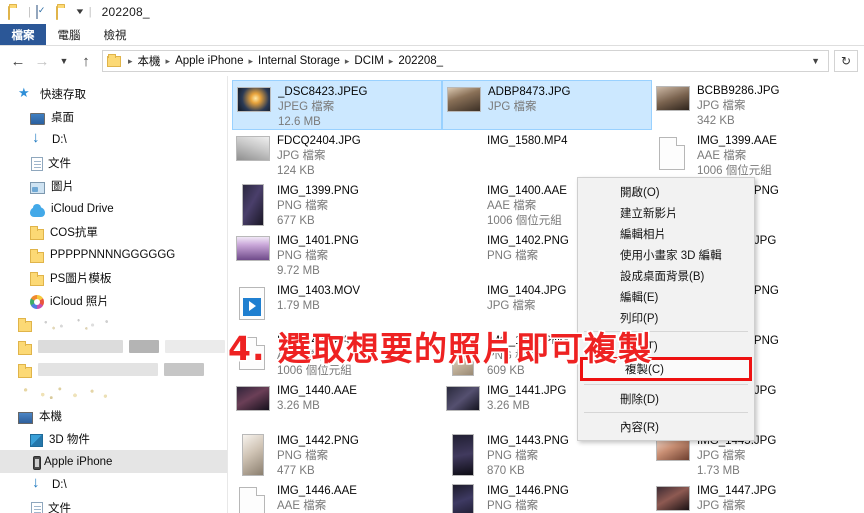 The width and height of the screenshot is (864, 513). What do you see at coordinates (337, 455) in the screenshot?
I see `file-item: IMG_1442.PNG PNG 檔案 477 KB` at bounding box center [337, 455].